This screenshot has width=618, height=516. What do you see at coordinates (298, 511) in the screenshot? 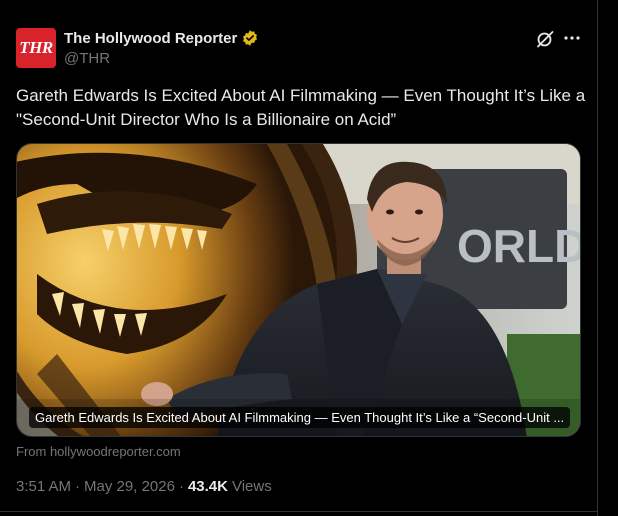
I see `divider` at bounding box center [298, 511].